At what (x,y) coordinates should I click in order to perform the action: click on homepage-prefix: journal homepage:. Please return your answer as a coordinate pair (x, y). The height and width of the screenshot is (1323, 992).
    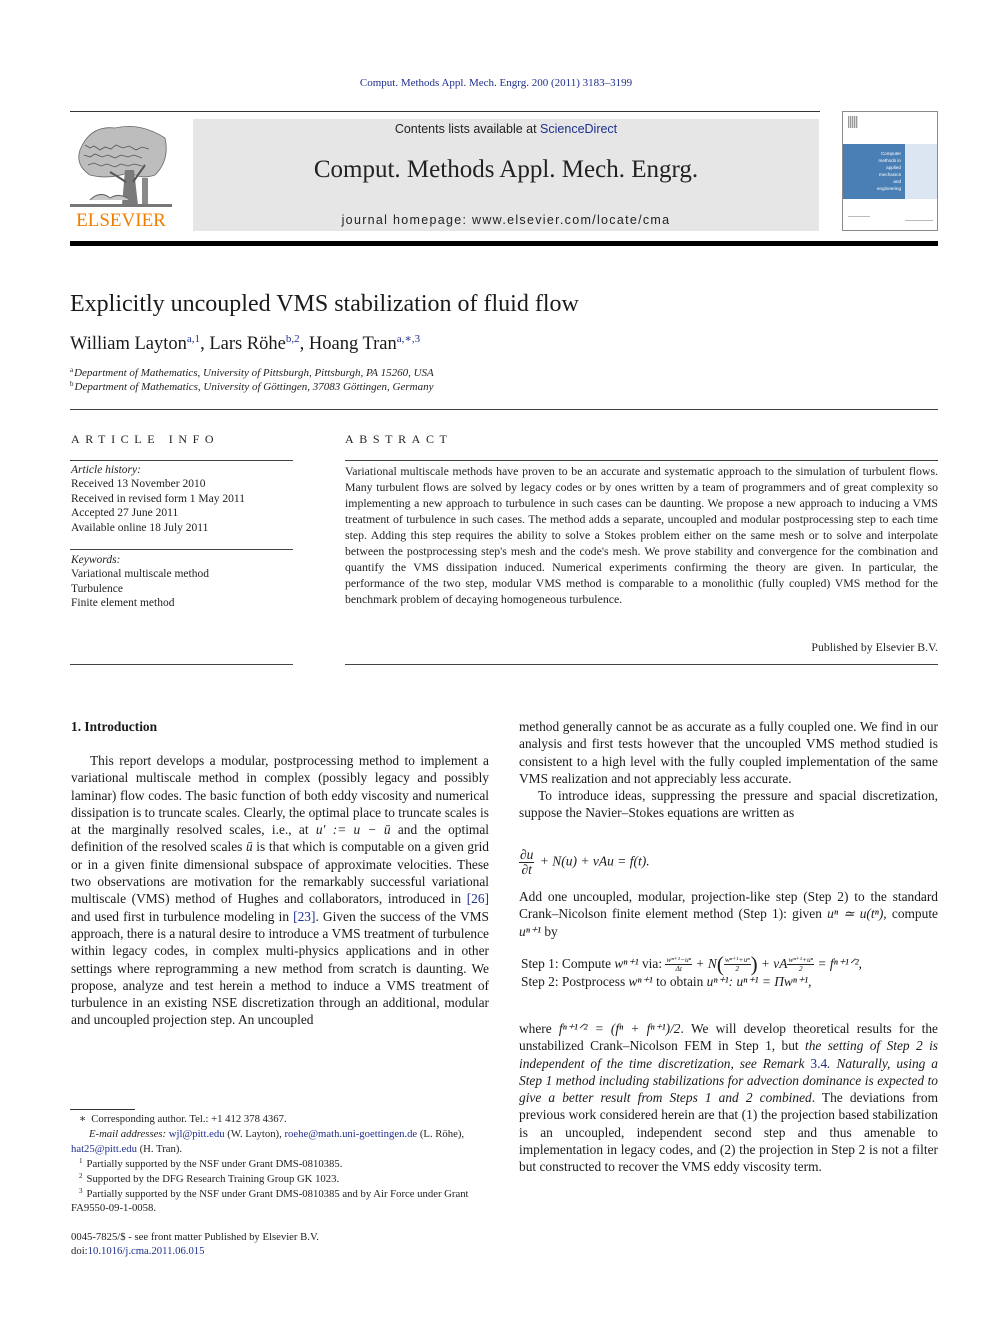
    Looking at the image, I should click on (407, 220).